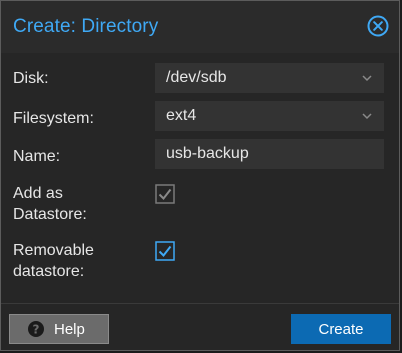  Describe the element at coordinates (269, 78) in the screenshot. I see `disk-select: /dev/sdb` at that location.